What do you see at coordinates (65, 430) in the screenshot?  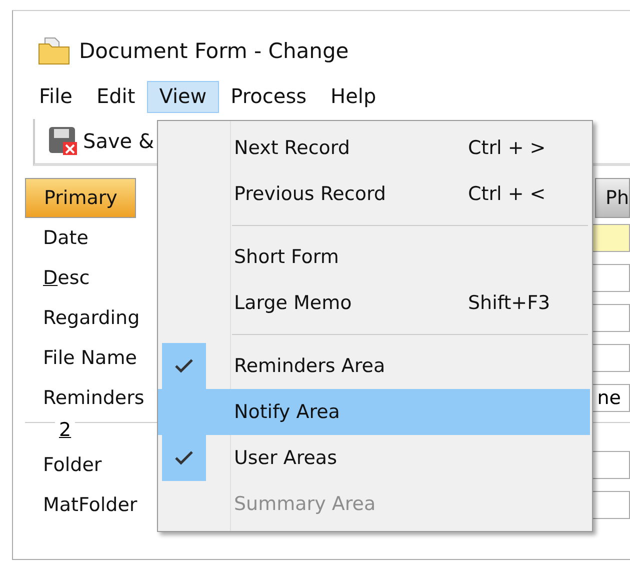 I see `group-label: 2` at bounding box center [65, 430].